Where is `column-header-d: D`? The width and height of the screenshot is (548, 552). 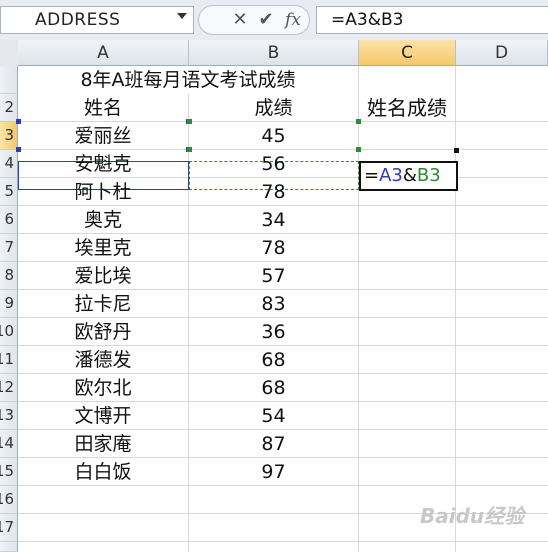
column-header-d: D is located at coordinates (502, 53).